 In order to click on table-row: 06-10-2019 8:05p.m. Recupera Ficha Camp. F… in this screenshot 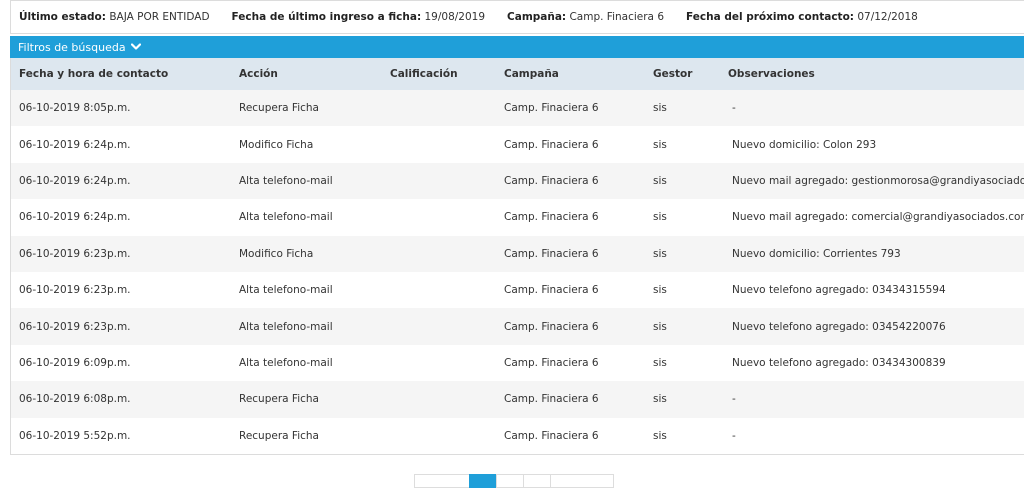, I will do `click(517, 108)`.